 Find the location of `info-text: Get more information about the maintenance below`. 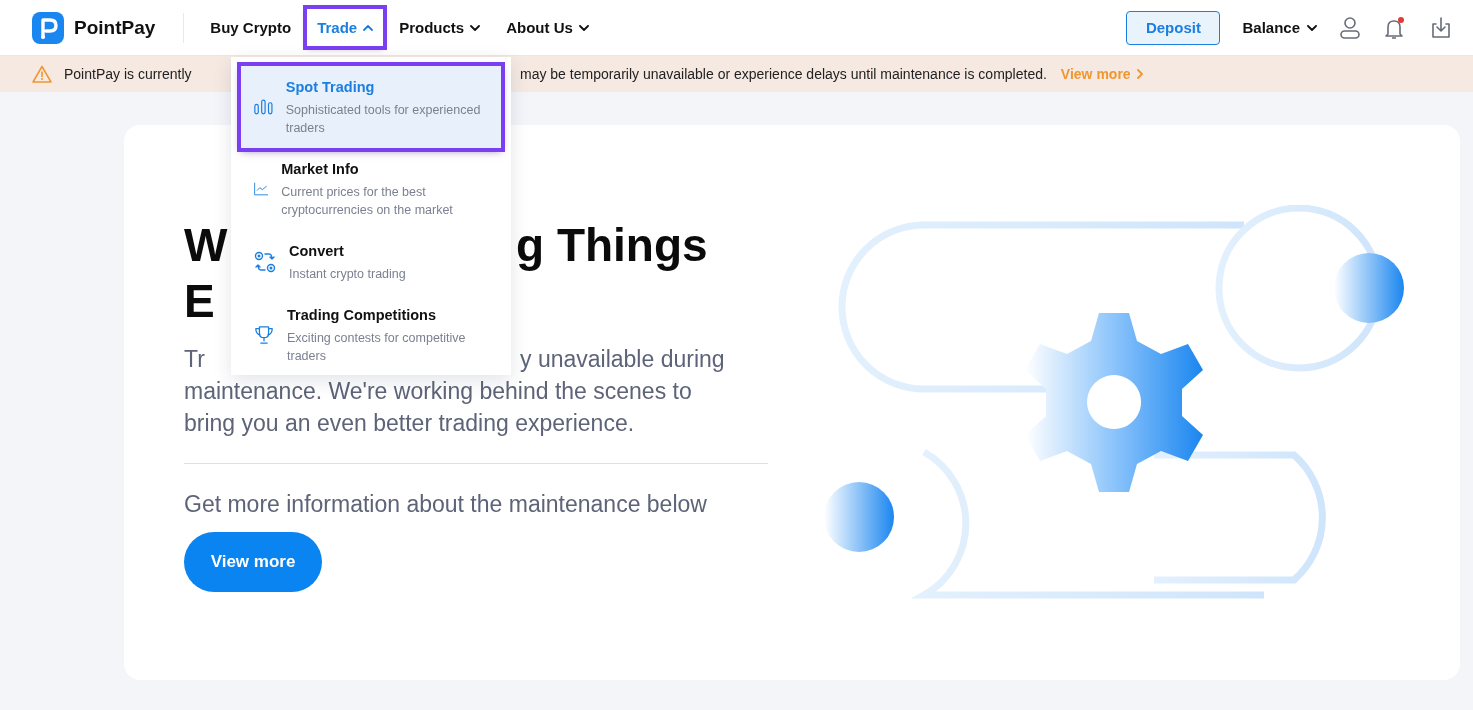

info-text: Get more information about the maintenance below is located at coordinates (446, 504).